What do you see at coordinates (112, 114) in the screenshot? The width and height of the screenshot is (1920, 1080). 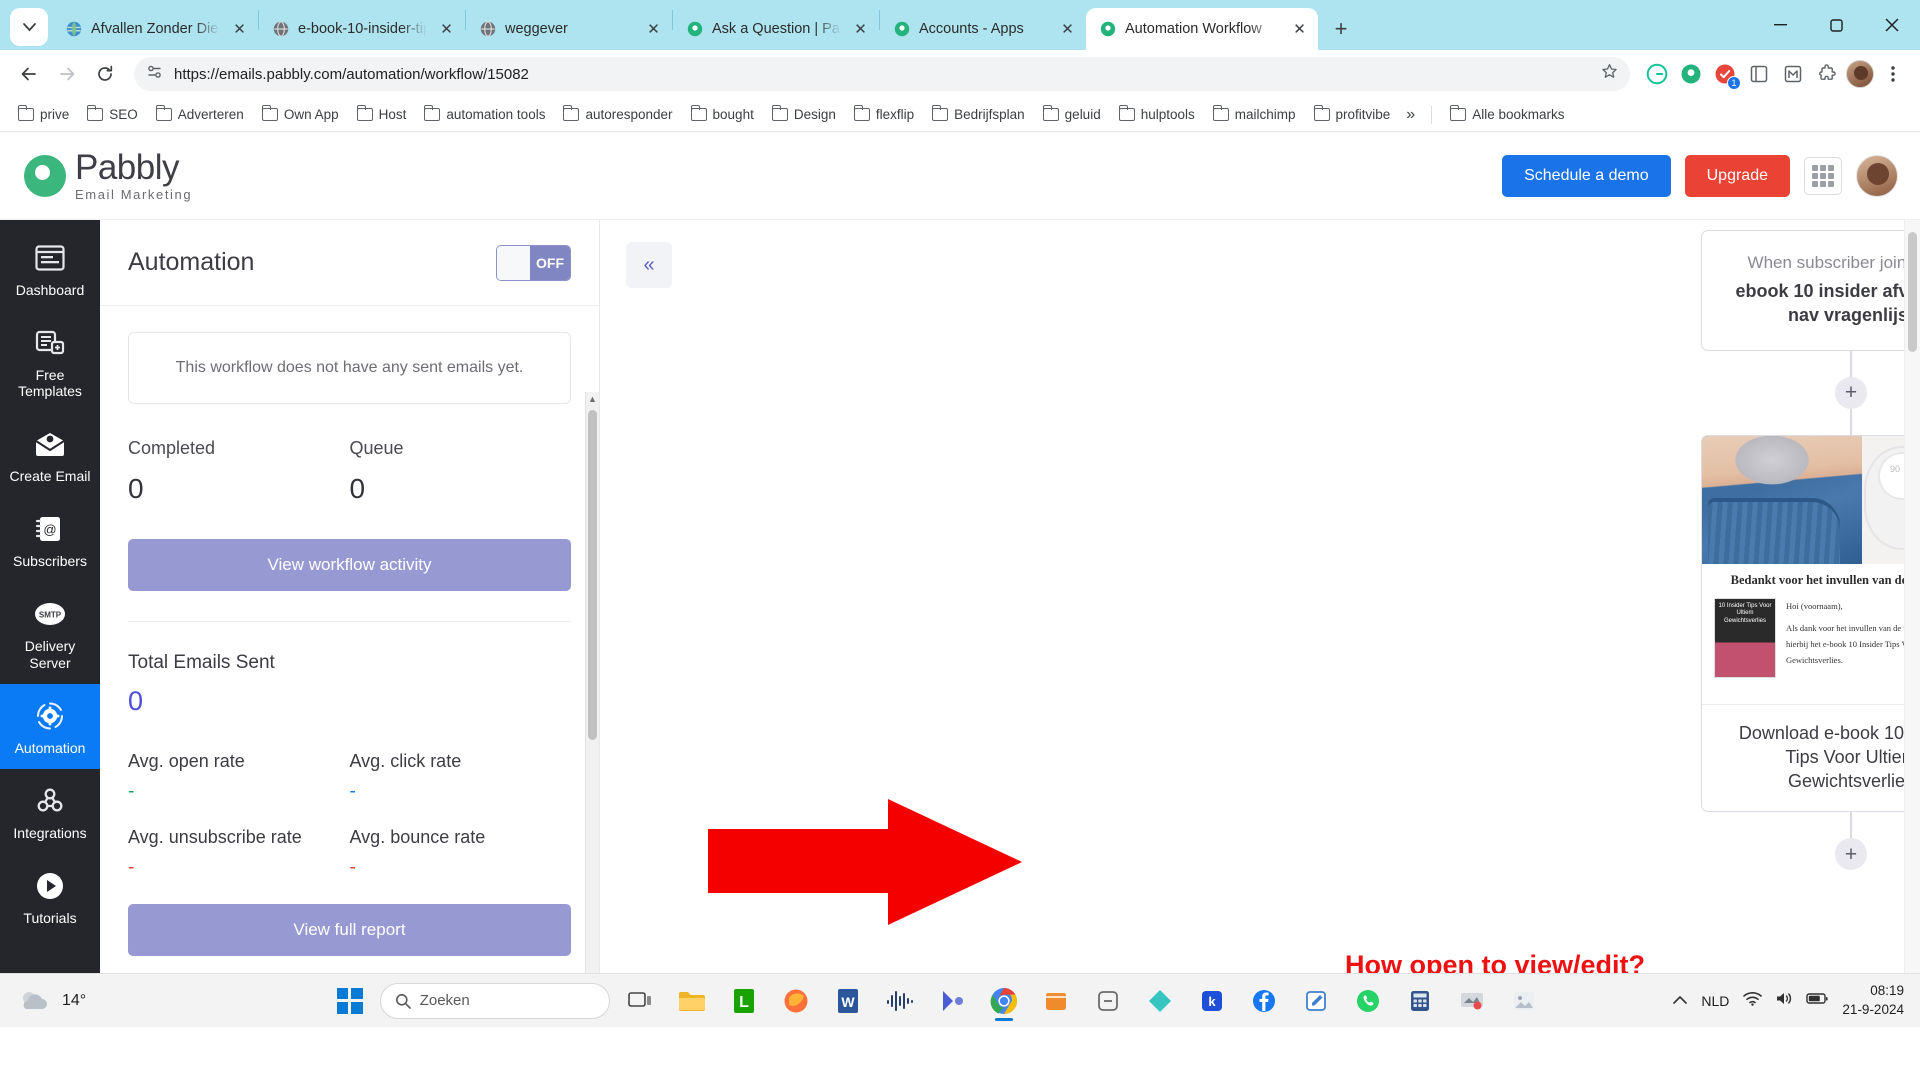 I see `bookmark-item: SEO` at bounding box center [112, 114].